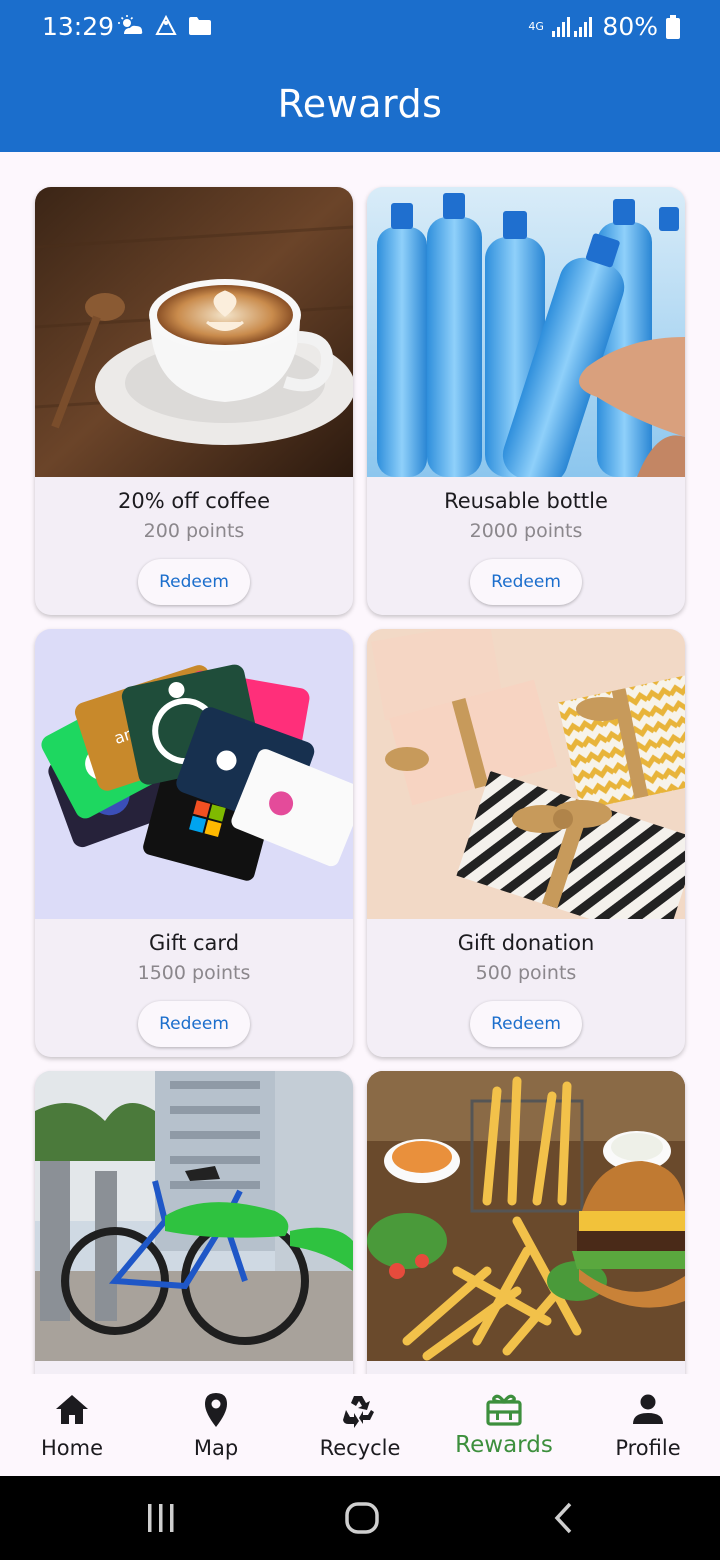 This screenshot has width=720, height=1560. Describe the element at coordinates (216, 1448) in the screenshot. I see `nav-label: Map` at that location.